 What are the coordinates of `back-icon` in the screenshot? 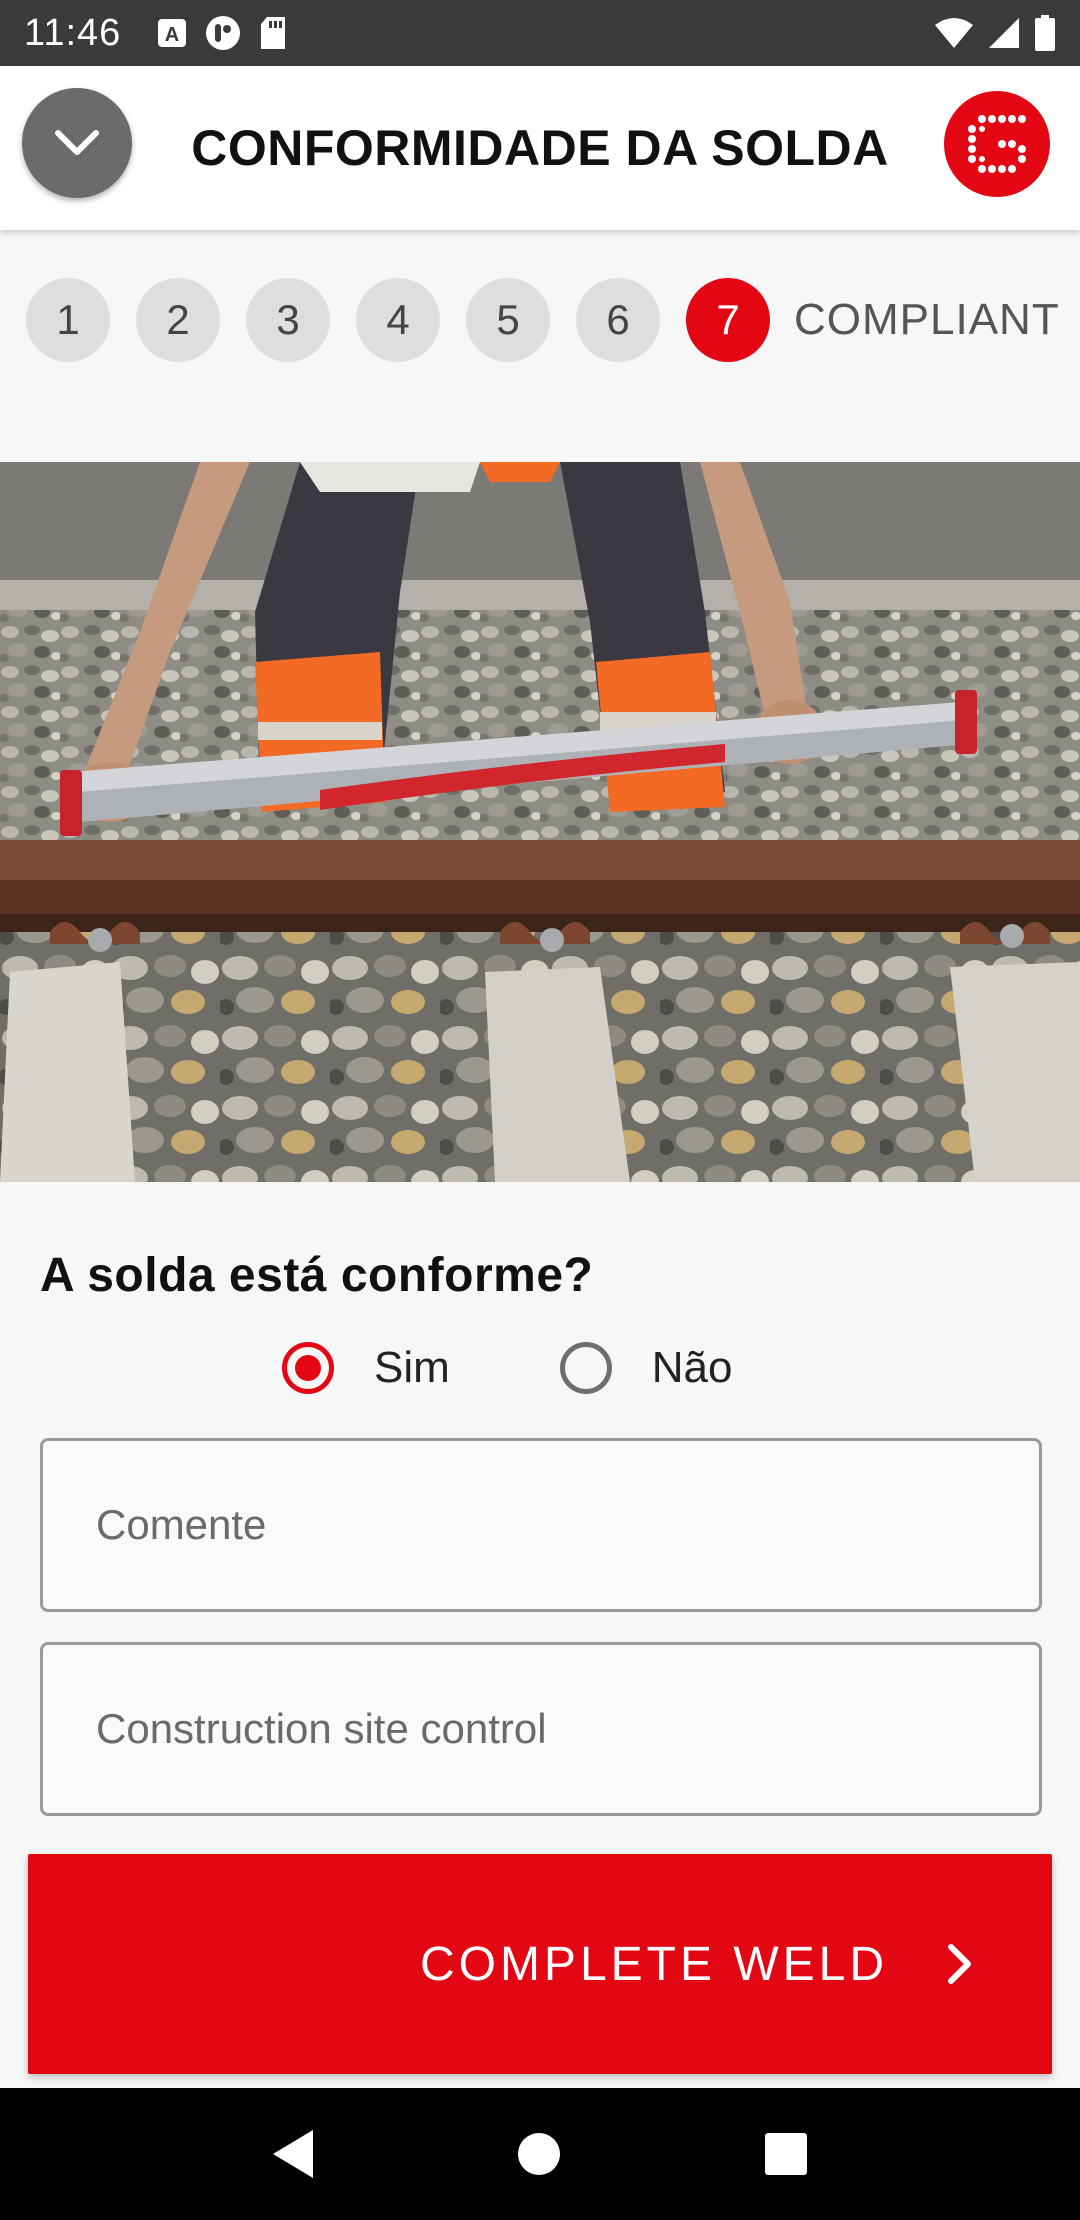 It's located at (292, 2154).